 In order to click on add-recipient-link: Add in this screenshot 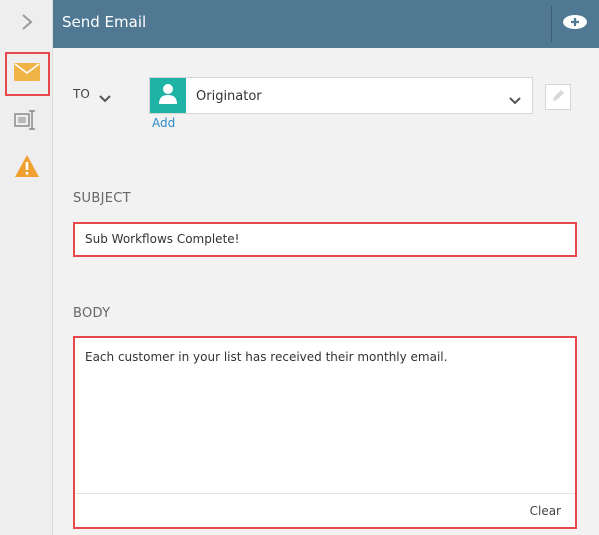, I will do `click(163, 123)`.